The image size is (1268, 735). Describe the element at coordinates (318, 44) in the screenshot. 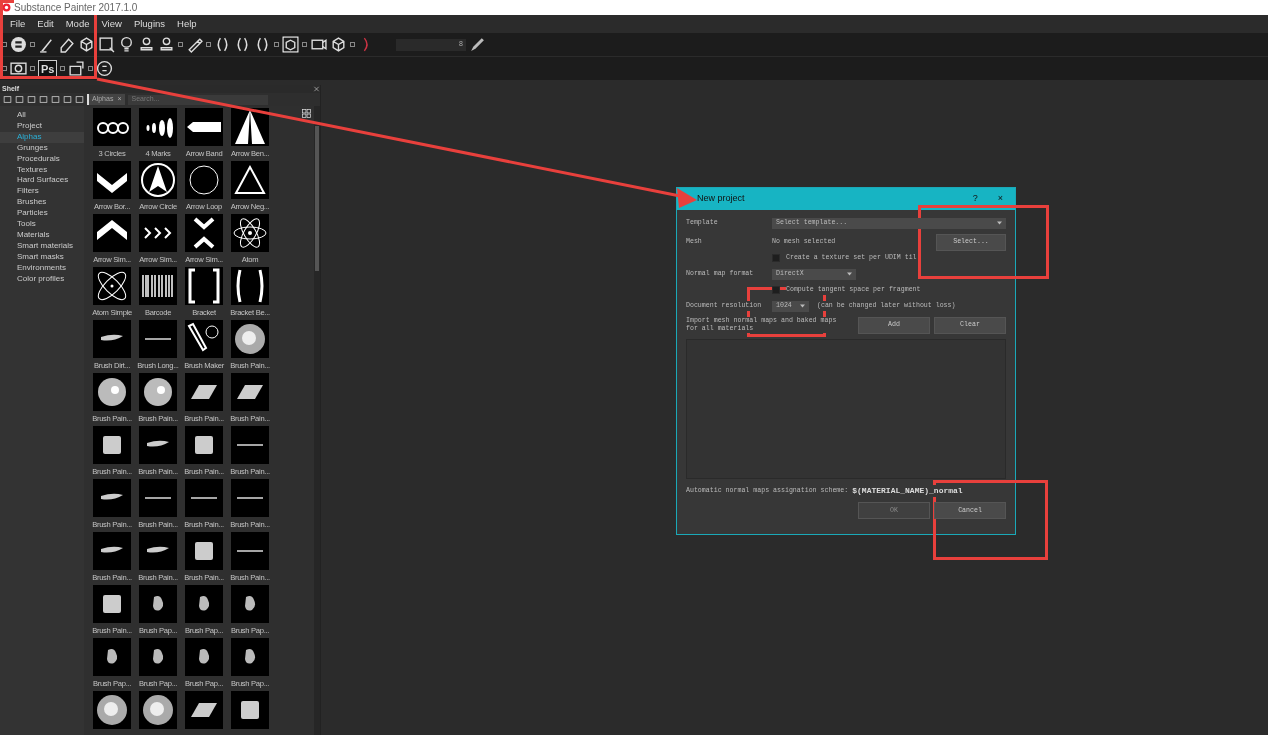

I see `camera-icon` at that location.